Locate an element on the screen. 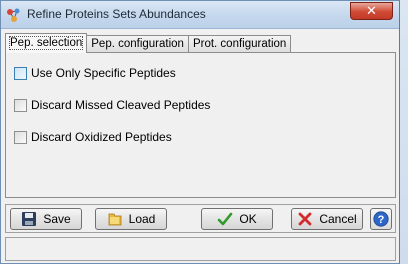 Image resolution: width=408 pixels, height=264 pixels. close-button: ✕ is located at coordinates (371, 11).